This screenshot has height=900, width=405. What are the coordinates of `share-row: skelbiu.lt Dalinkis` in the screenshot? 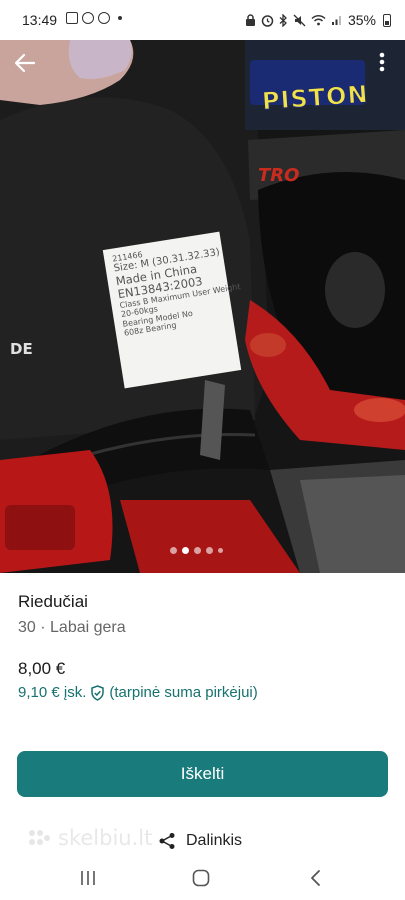 It's located at (202, 841).